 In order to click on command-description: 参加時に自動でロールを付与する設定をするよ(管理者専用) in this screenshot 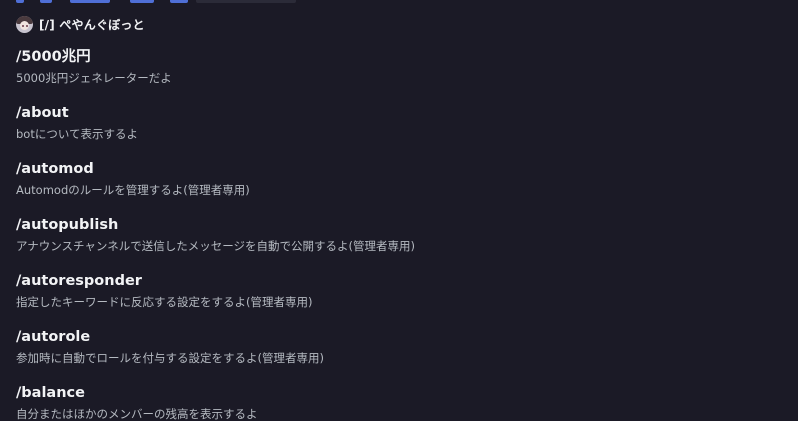, I will do `click(170, 358)`.